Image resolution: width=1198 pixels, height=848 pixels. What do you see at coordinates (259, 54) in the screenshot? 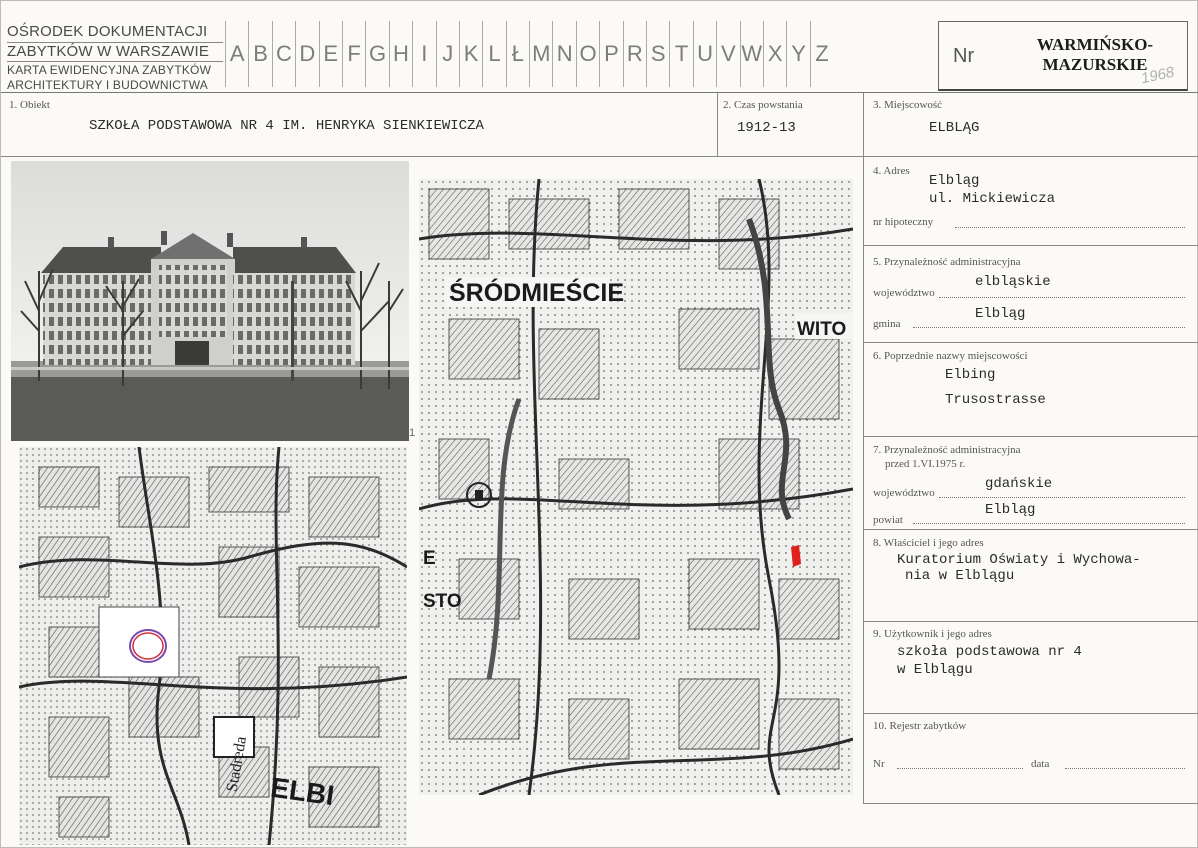
I see `index-letter: B` at bounding box center [259, 54].